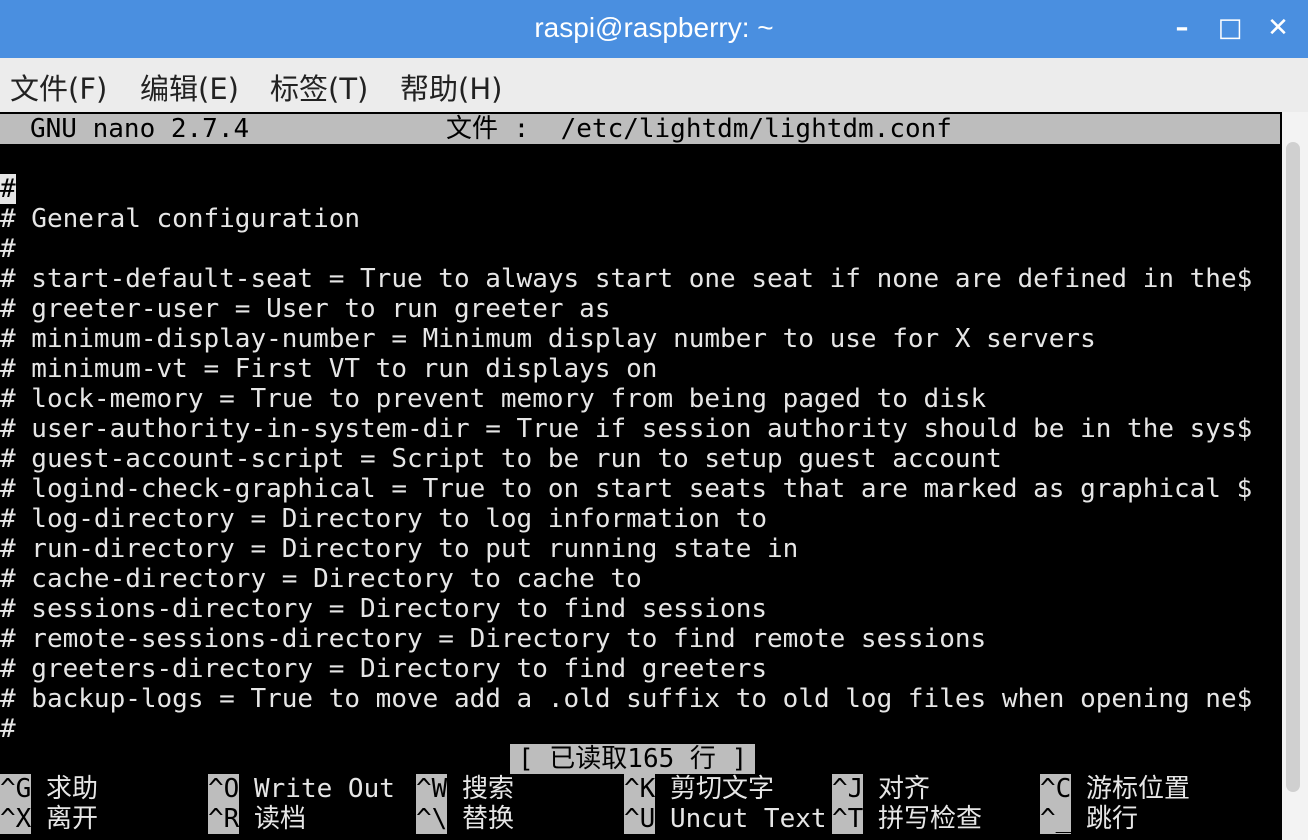  I want to click on shortcut-label: Uncut Text, so click(748, 819).